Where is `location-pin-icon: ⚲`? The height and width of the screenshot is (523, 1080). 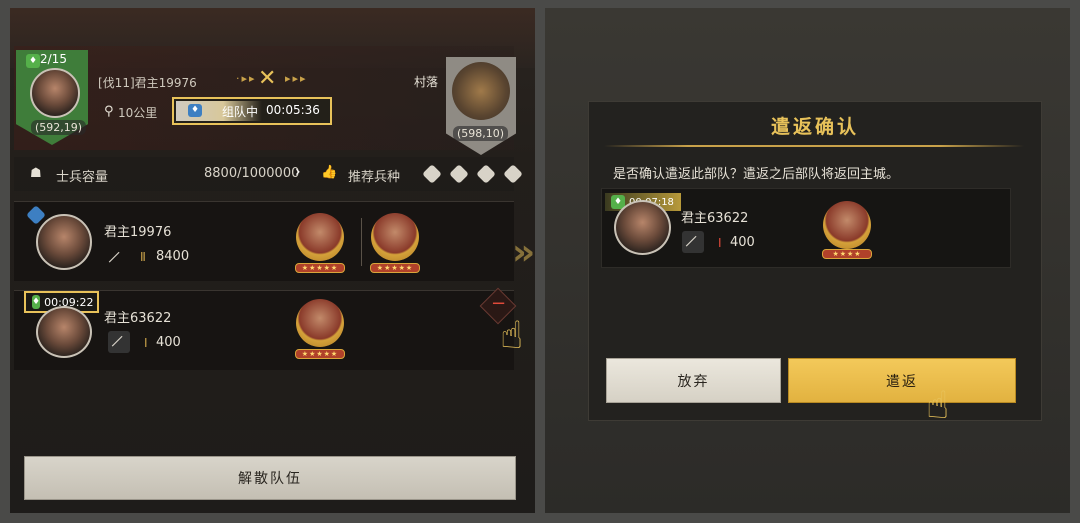 location-pin-icon: ⚲ is located at coordinates (109, 111).